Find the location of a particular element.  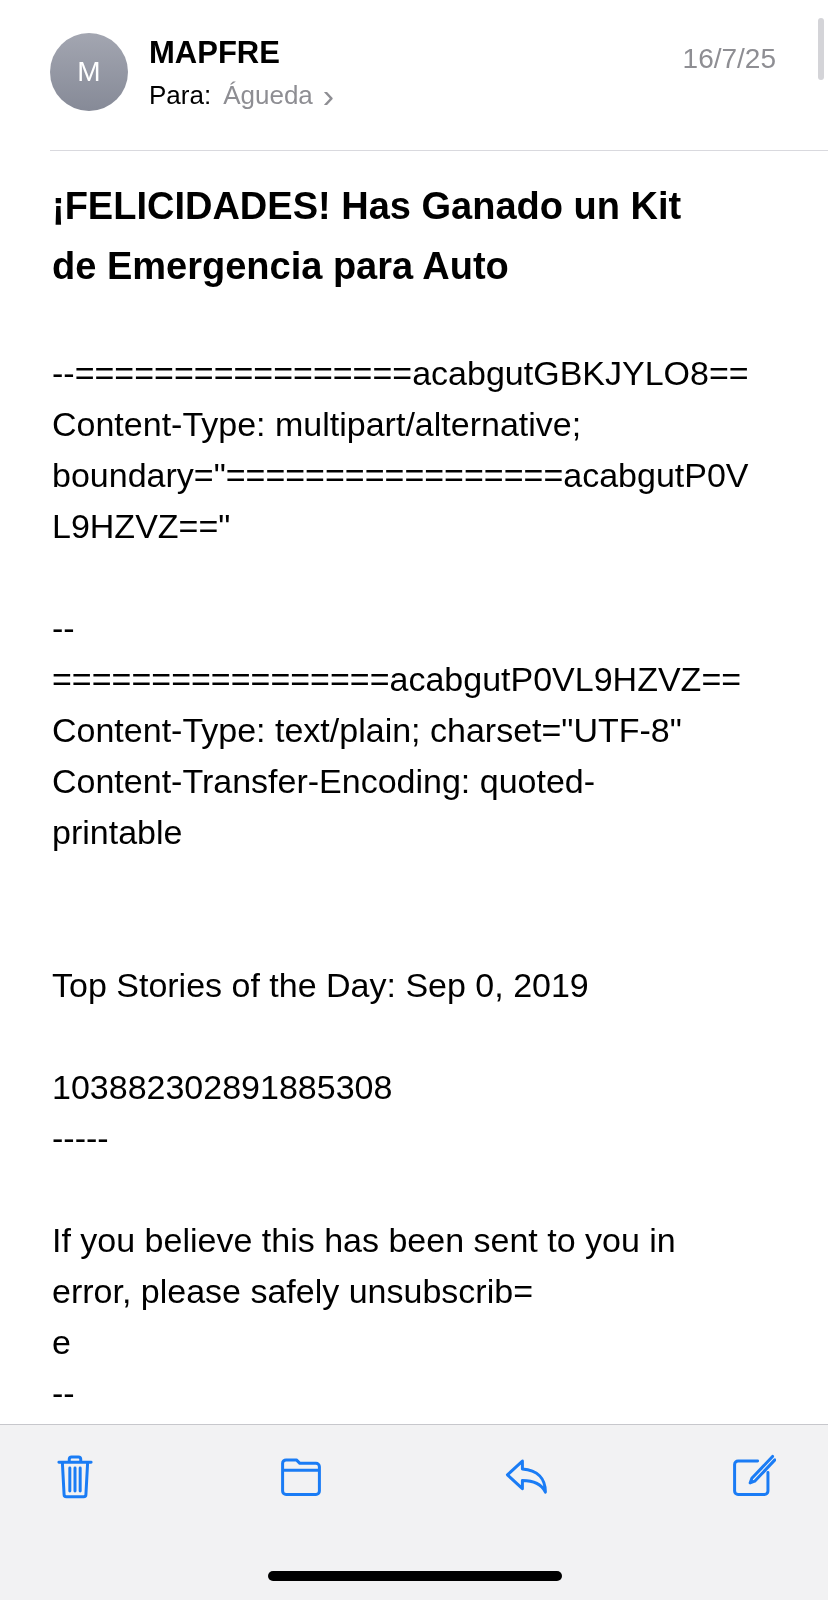

body-text-line: L9HZVZ==" is located at coordinates (141, 526).